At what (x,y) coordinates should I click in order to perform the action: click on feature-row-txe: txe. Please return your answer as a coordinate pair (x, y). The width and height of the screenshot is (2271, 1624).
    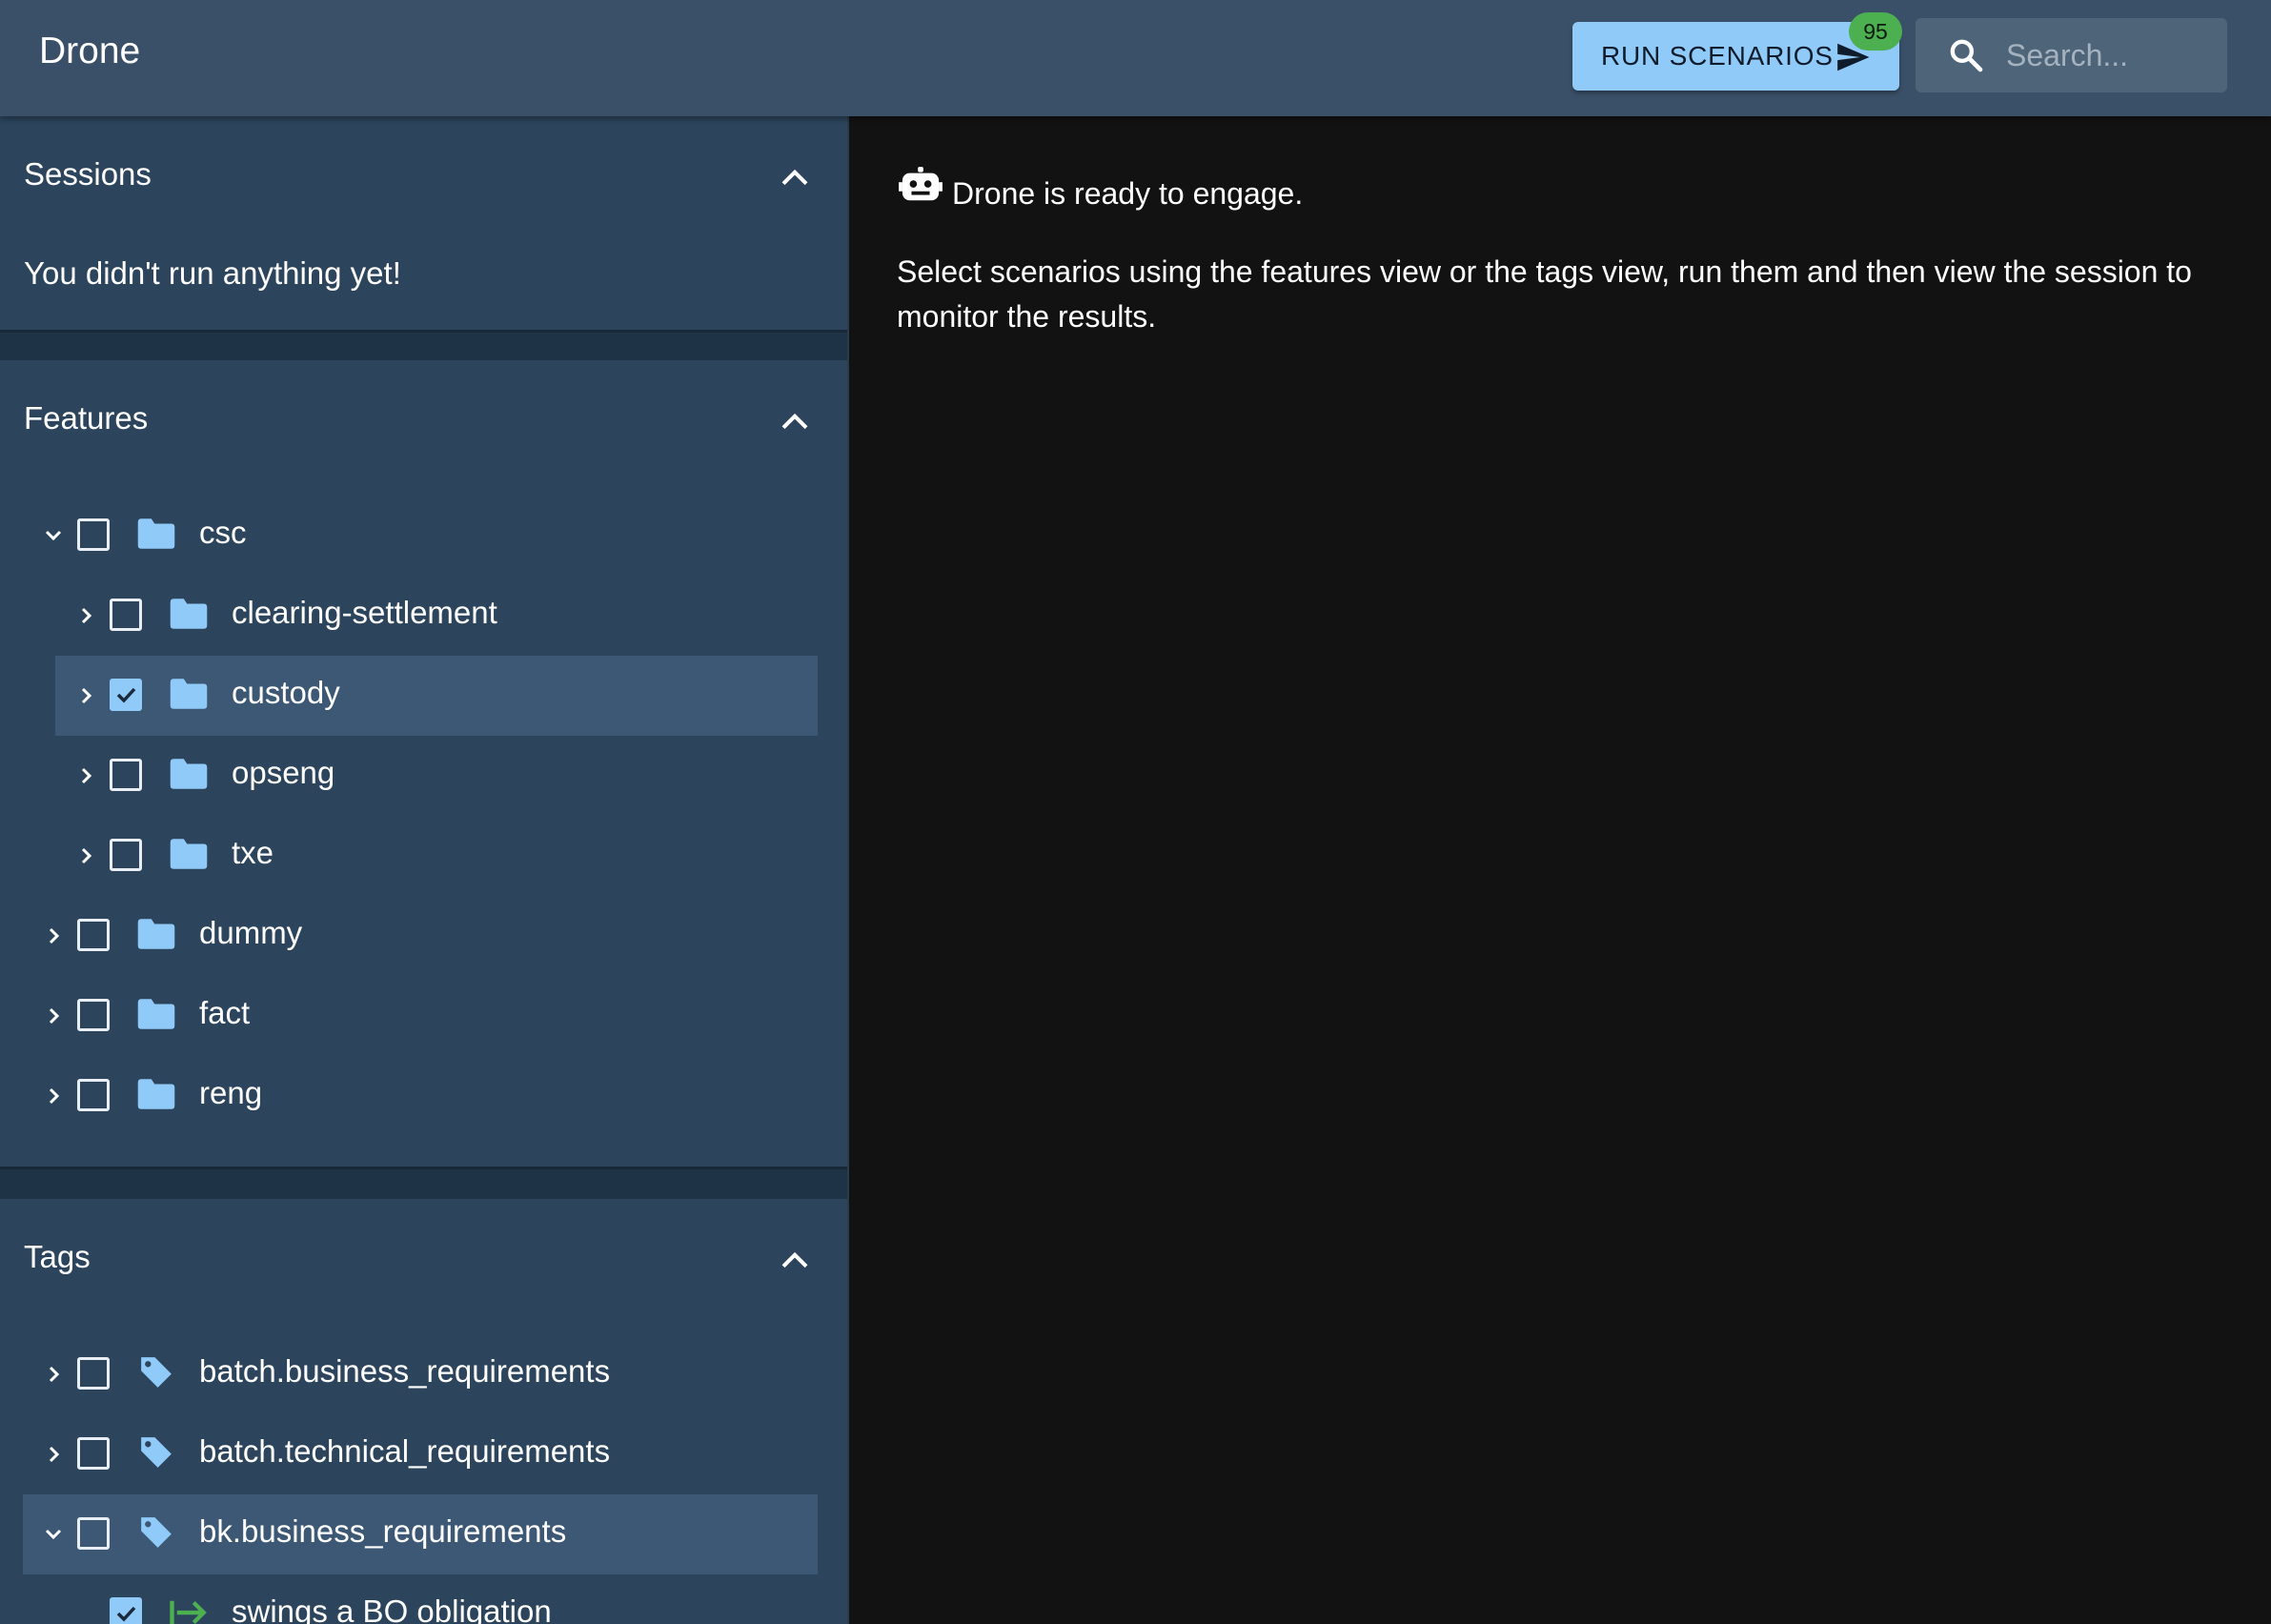
    Looking at the image, I should click on (437, 856).